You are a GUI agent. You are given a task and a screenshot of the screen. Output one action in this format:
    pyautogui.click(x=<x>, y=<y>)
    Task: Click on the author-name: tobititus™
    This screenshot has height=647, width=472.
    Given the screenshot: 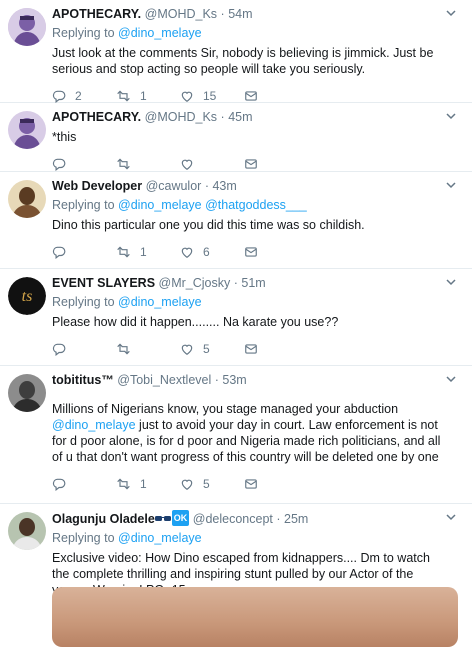 What is the action you would take?
    pyautogui.click(x=83, y=380)
    